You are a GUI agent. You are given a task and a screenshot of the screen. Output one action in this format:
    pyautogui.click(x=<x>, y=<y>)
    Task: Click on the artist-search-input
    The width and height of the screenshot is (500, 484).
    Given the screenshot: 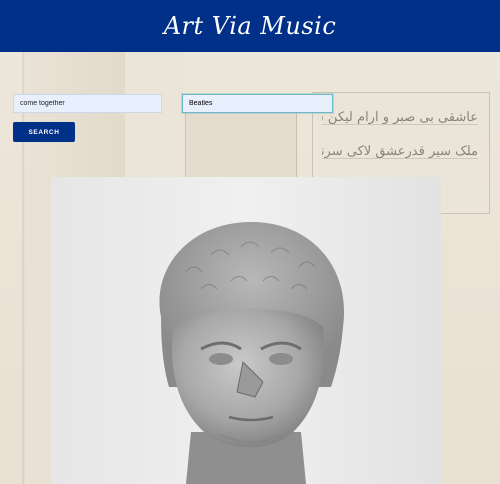 What is the action you would take?
    pyautogui.click(x=257, y=103)
    